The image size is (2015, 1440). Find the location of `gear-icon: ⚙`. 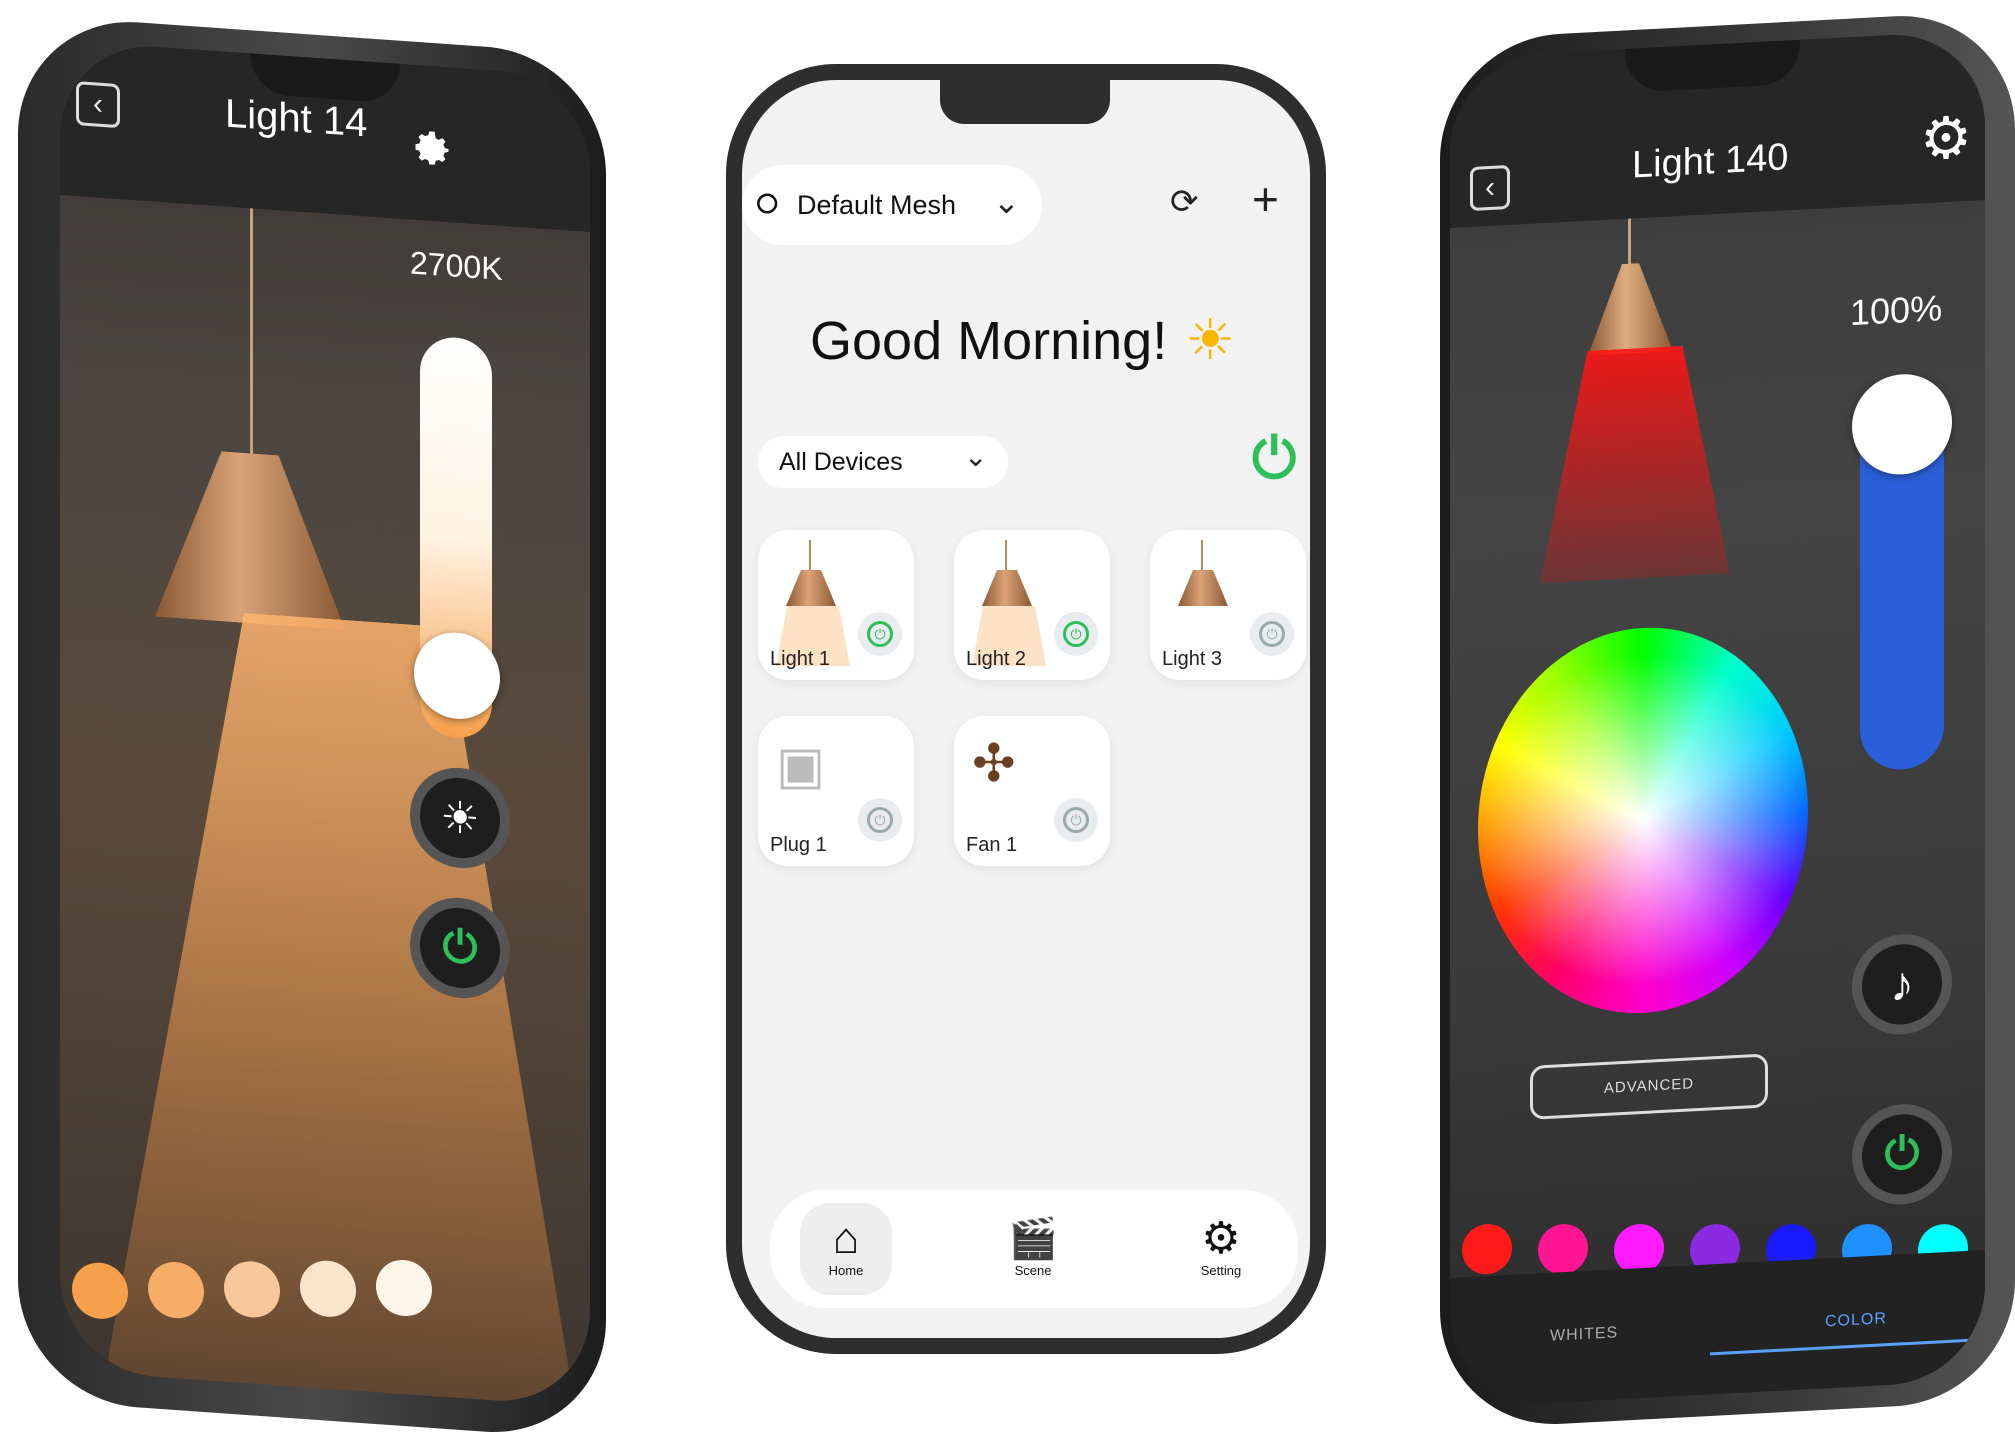

gear-icon: ⚙ is located at coordinates (1221, 1238).